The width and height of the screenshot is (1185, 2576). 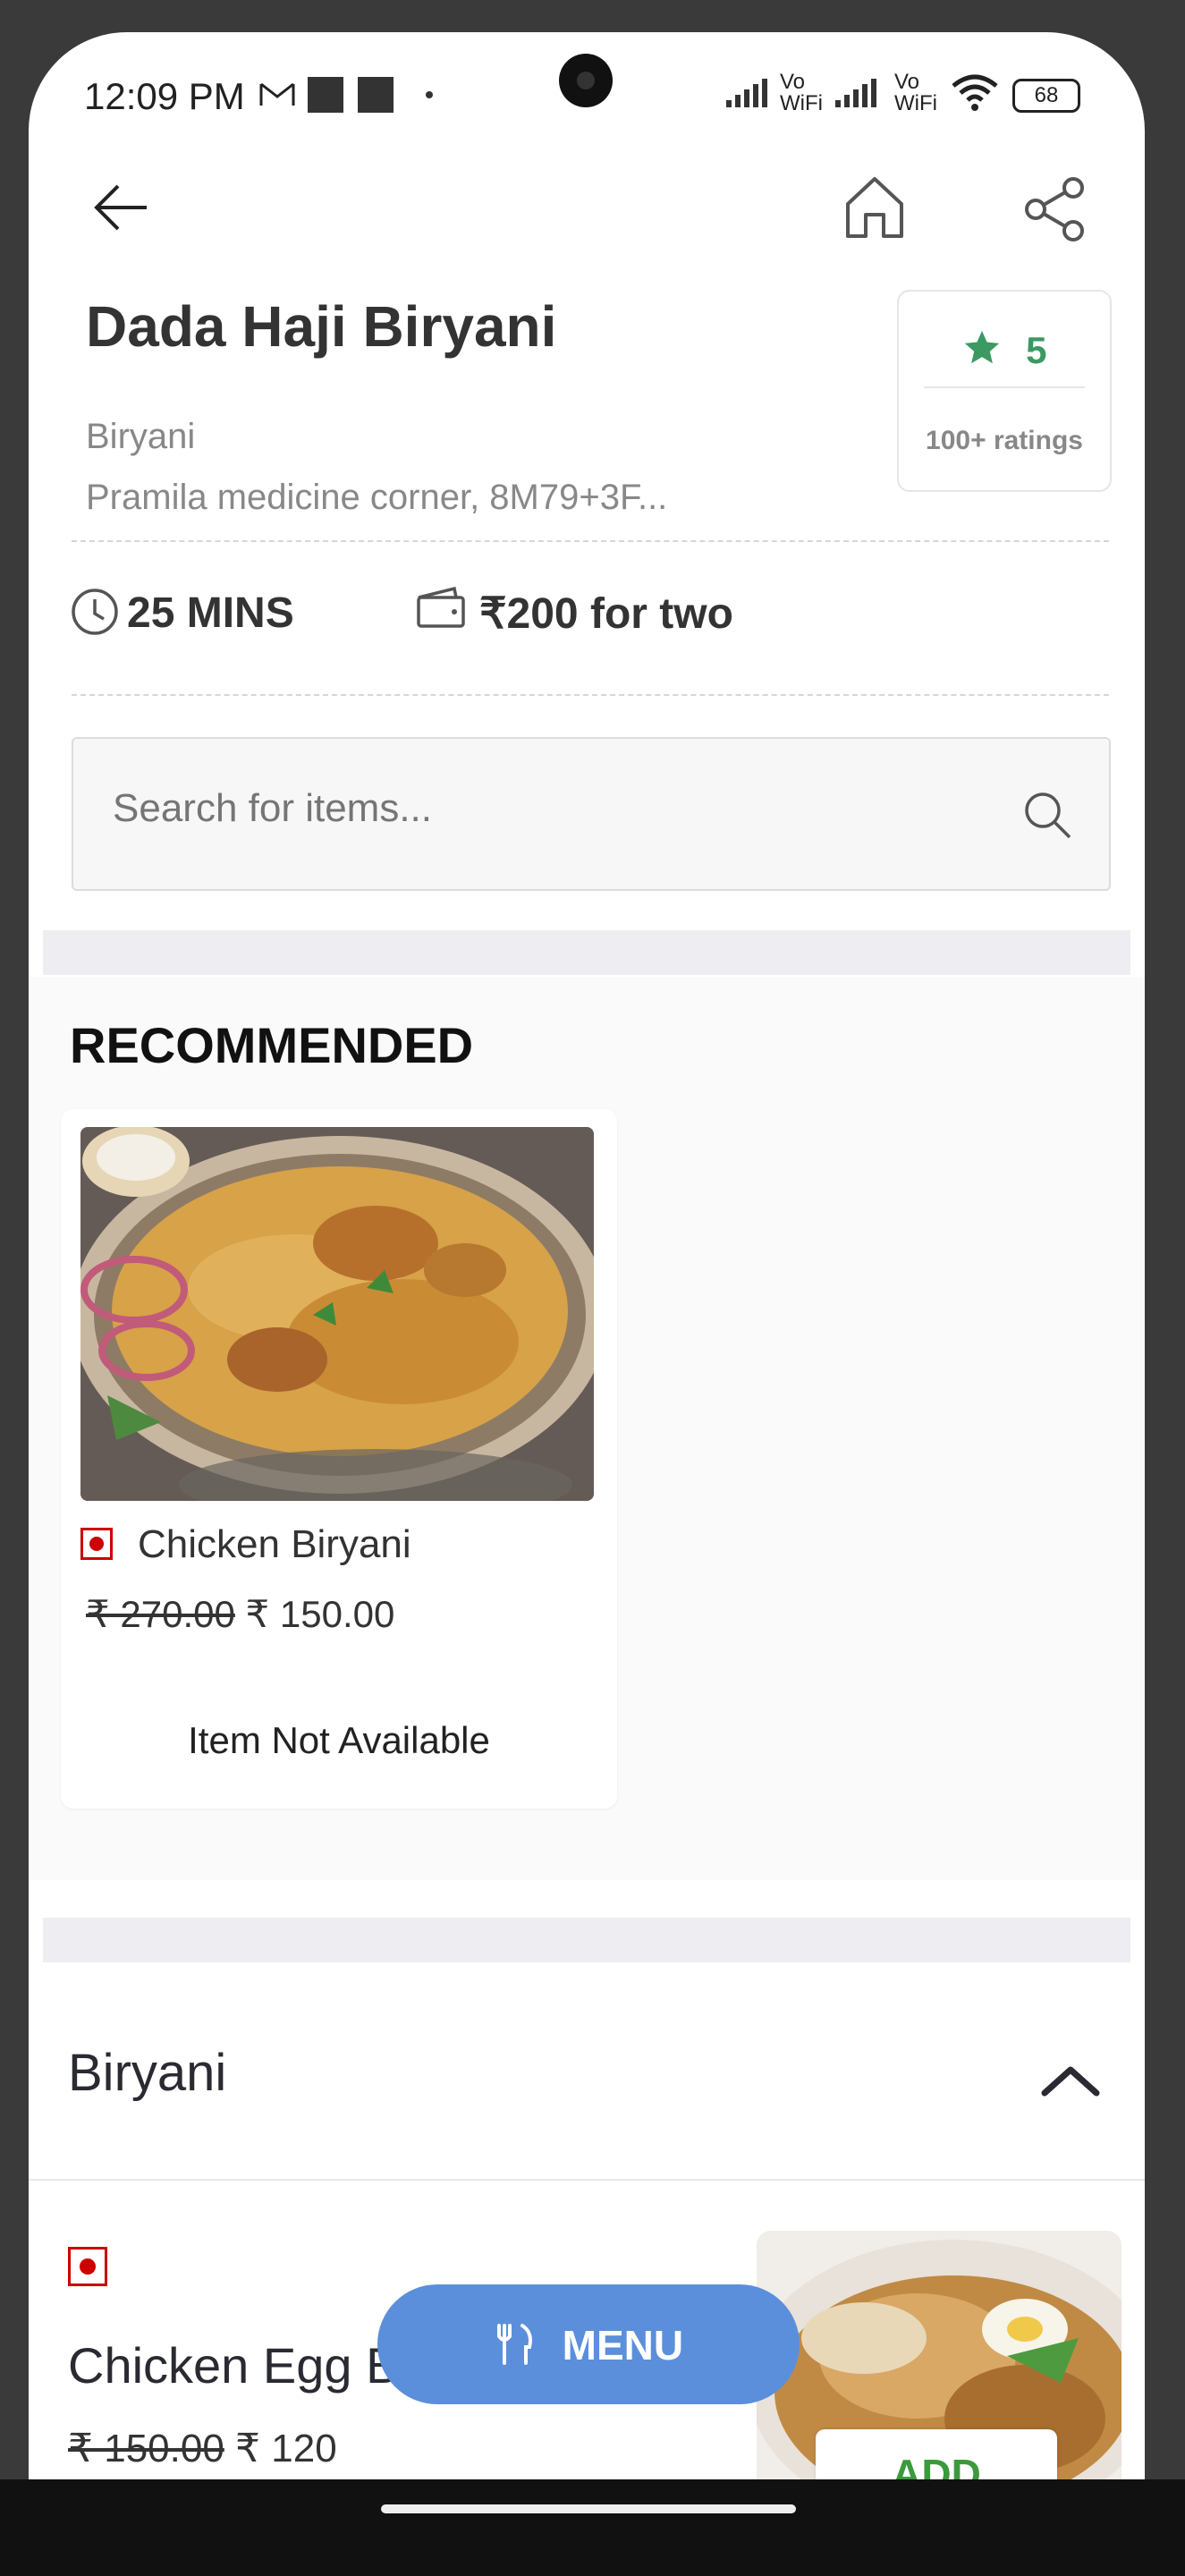 What do you see at coordinates (1004, 387) in the screenshot?
I see `rating-divider` at bounding box center [1004, 387].